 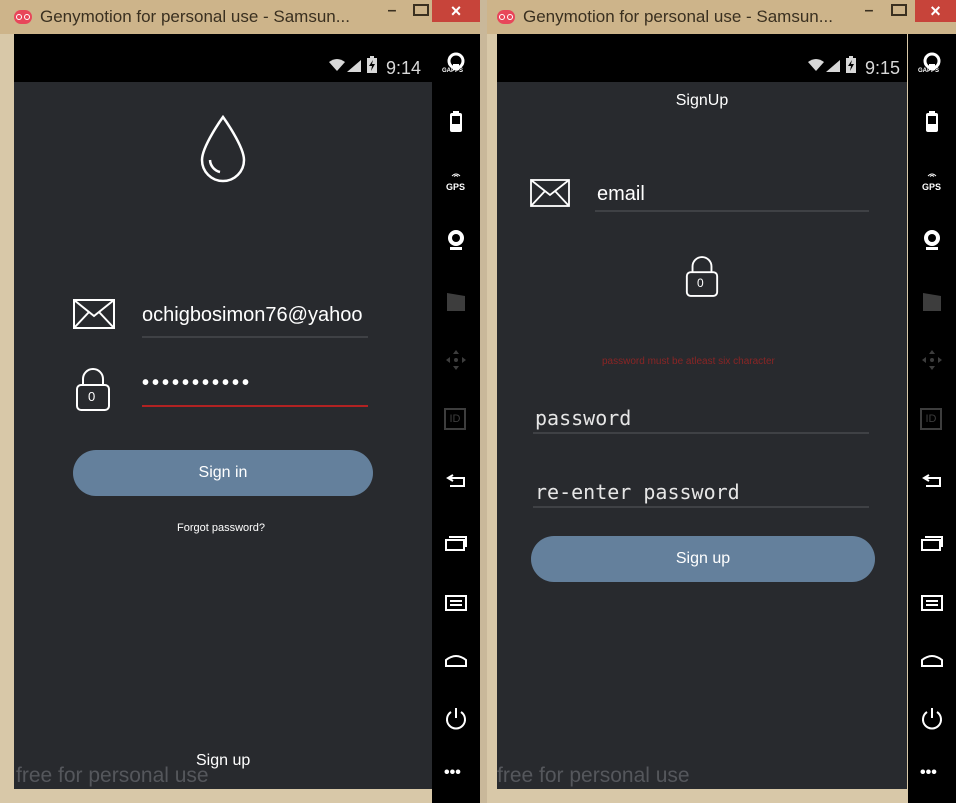 I want to click on password-underline-focused, so click(x=255, y=406).